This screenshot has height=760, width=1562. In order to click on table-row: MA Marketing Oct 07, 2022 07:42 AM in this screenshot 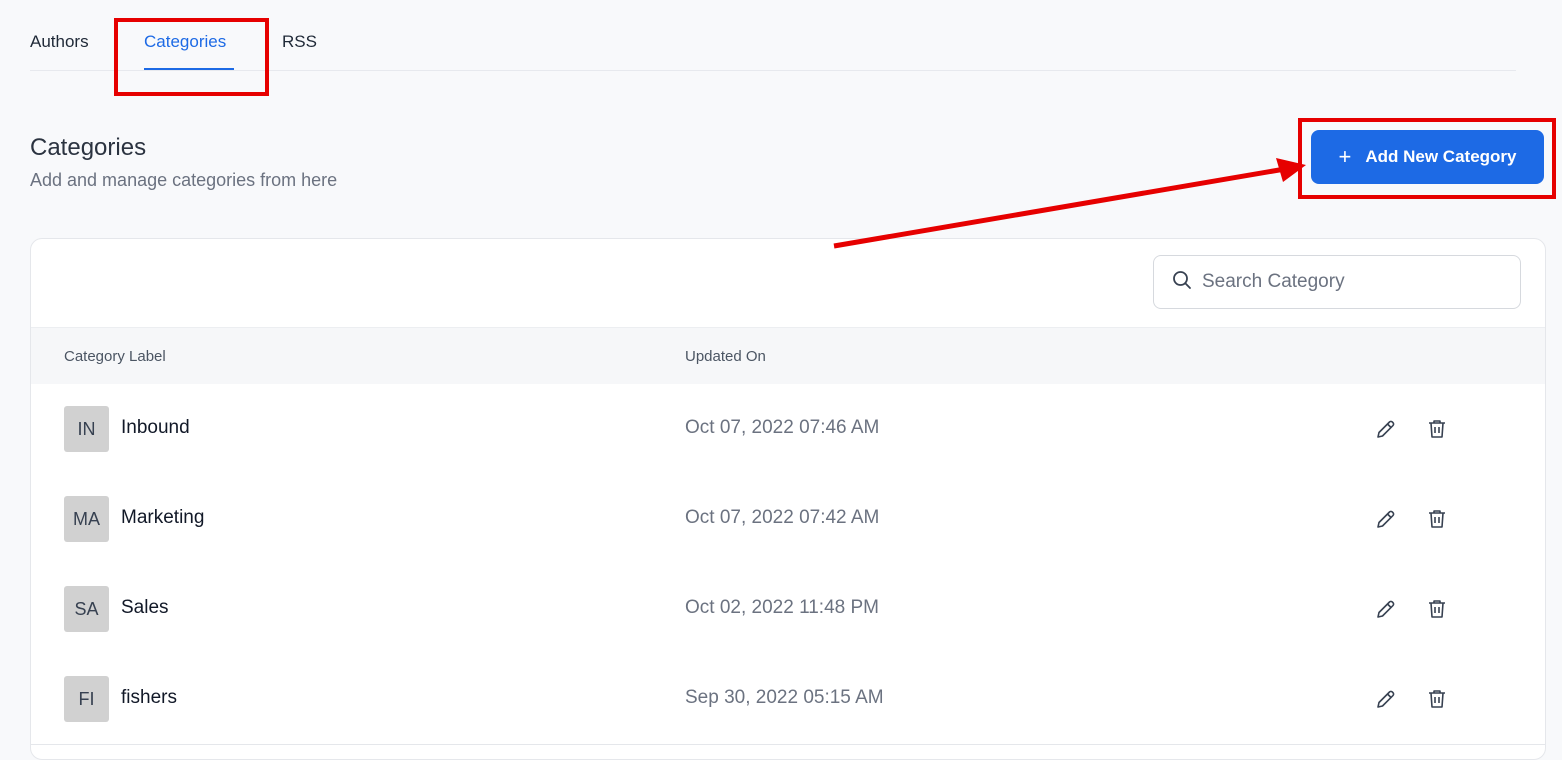, I will do `click(788, 519)`.